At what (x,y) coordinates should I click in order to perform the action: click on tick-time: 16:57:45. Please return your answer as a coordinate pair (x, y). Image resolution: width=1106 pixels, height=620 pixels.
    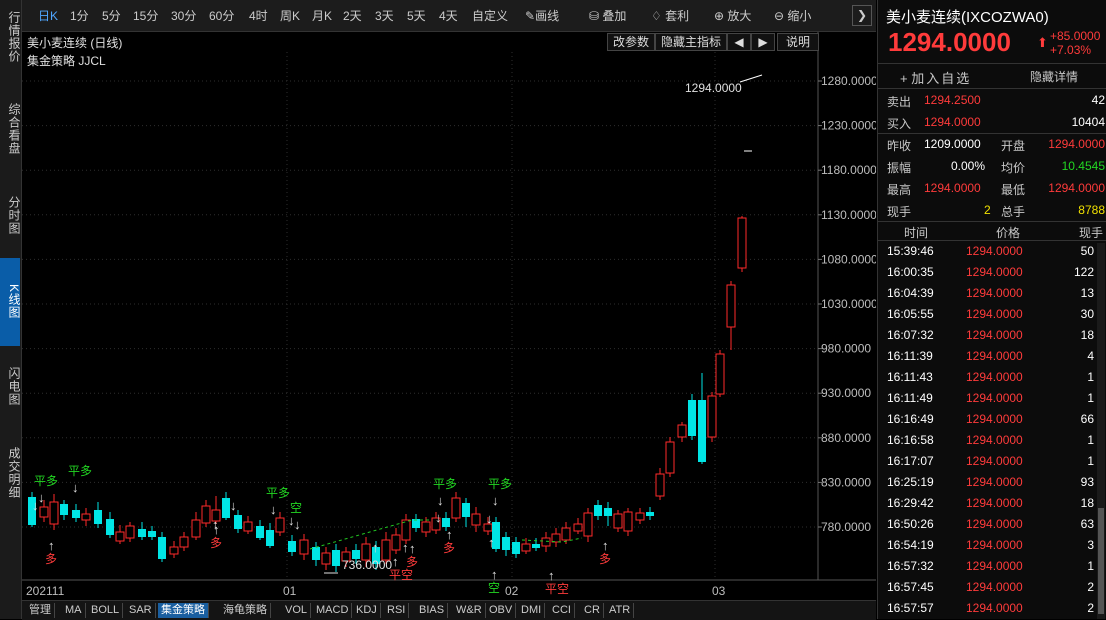
    Looking at the image, I should click on (910, 587).